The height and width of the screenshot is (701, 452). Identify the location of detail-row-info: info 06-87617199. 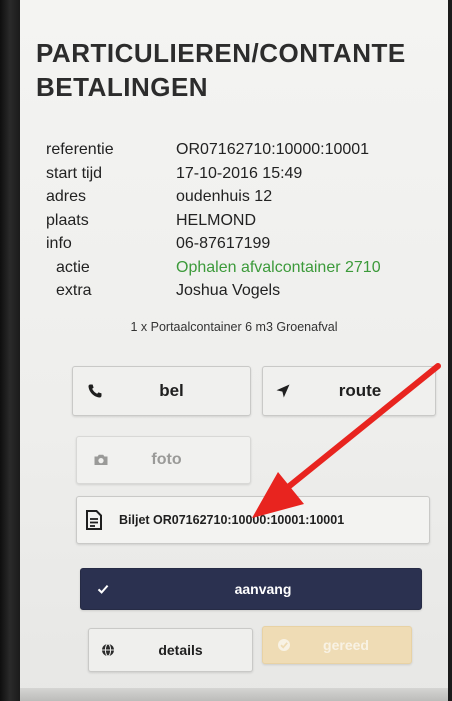
(241, 246).